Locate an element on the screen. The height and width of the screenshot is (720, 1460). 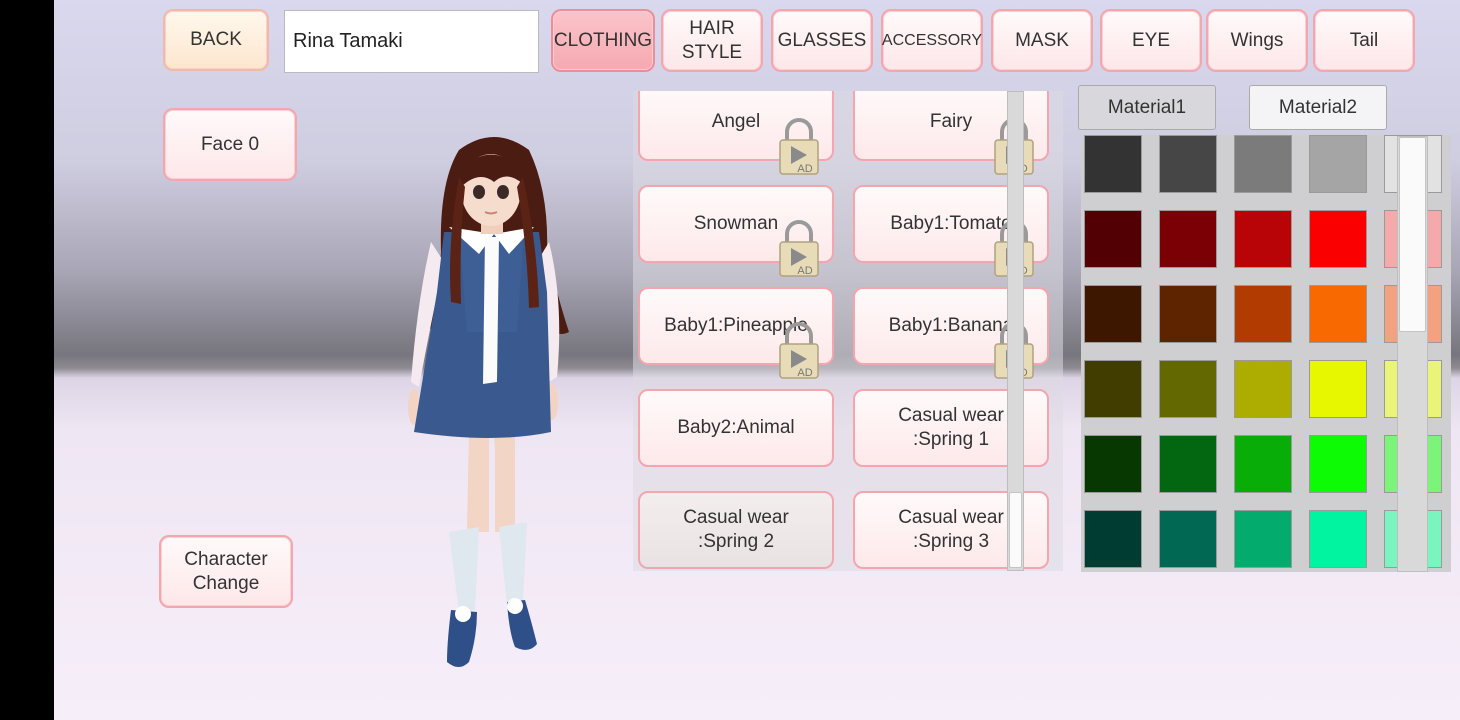
material2-tab: Material2 is located at coordinates (1318, 107).